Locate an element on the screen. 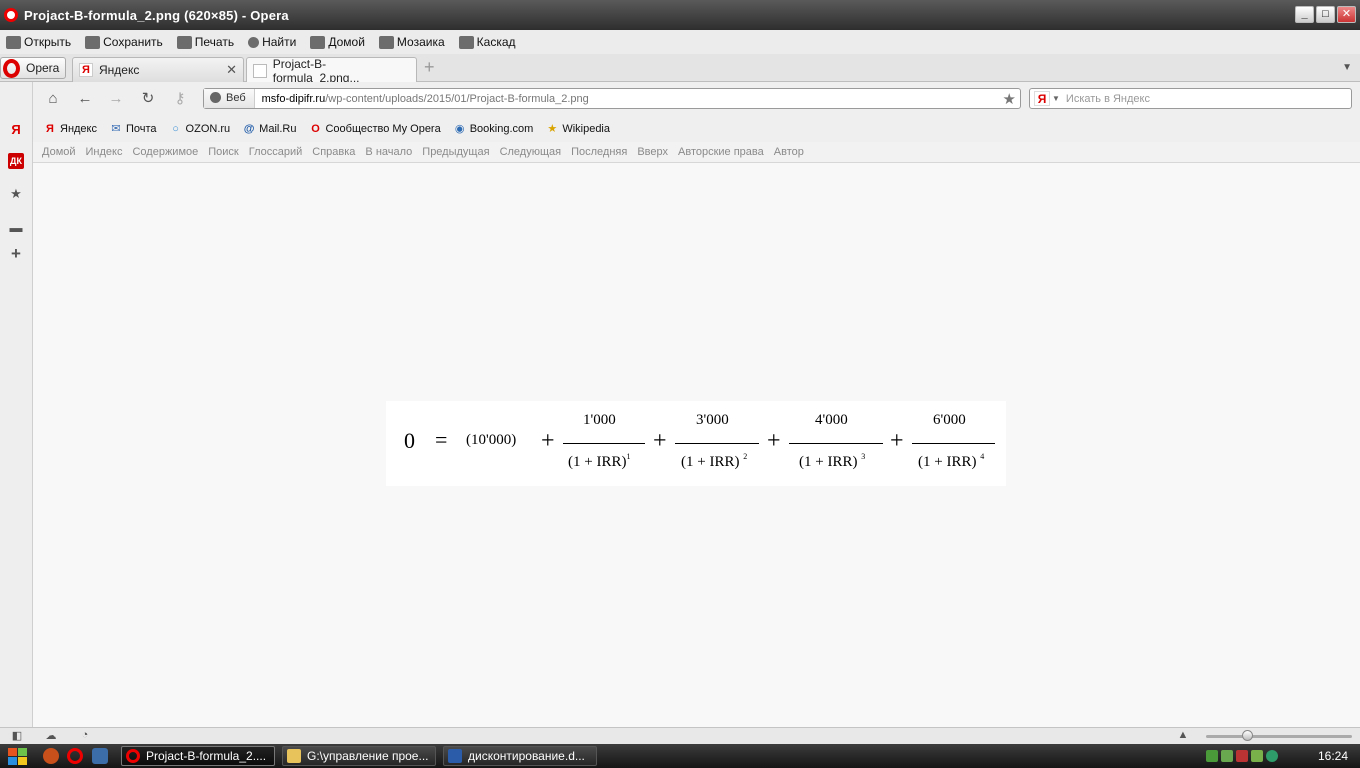  opera-quicklaunch-icon is located at coordinates (75, 756).